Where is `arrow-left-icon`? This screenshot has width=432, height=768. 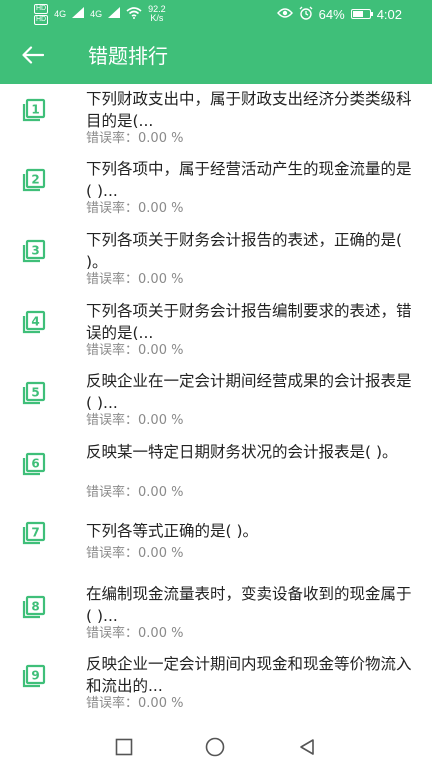 arrow-left-icon is located at coordinates (33, 57).